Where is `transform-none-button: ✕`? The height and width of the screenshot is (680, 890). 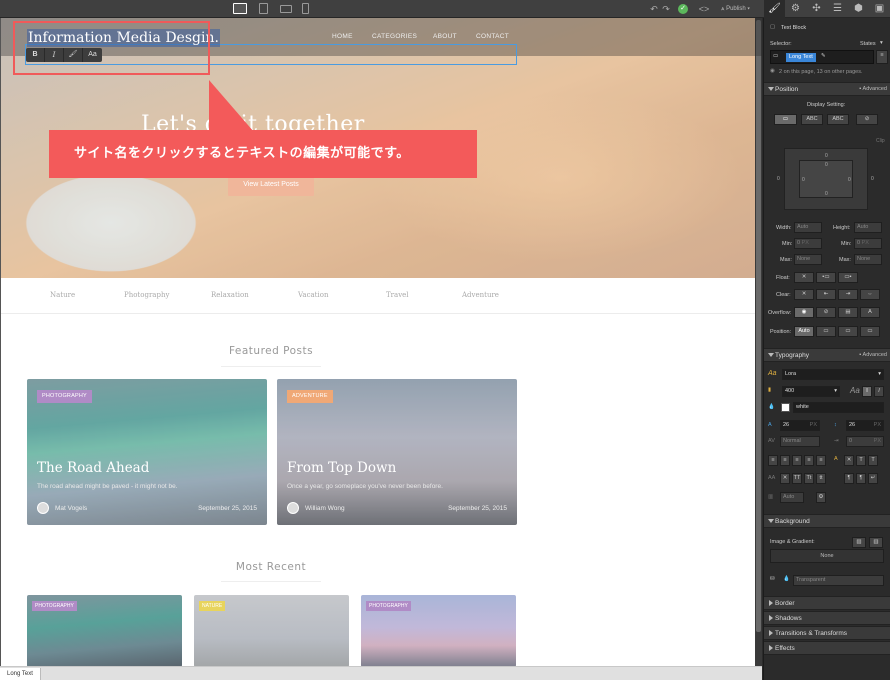
transform-none-button: ✕ is located at coordinates (785, 478).